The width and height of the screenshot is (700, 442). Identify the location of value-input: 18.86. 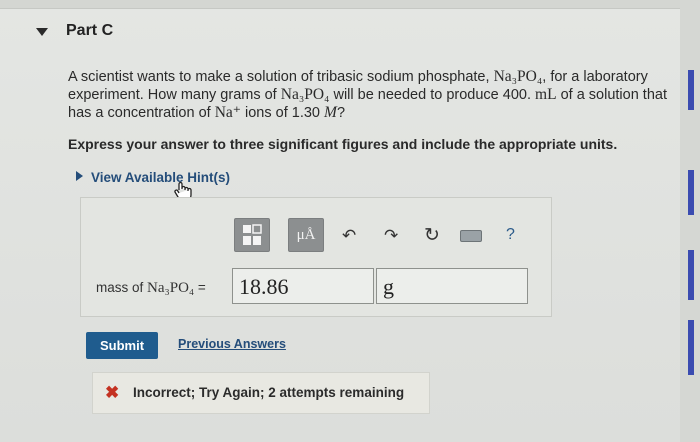
(303, 286).